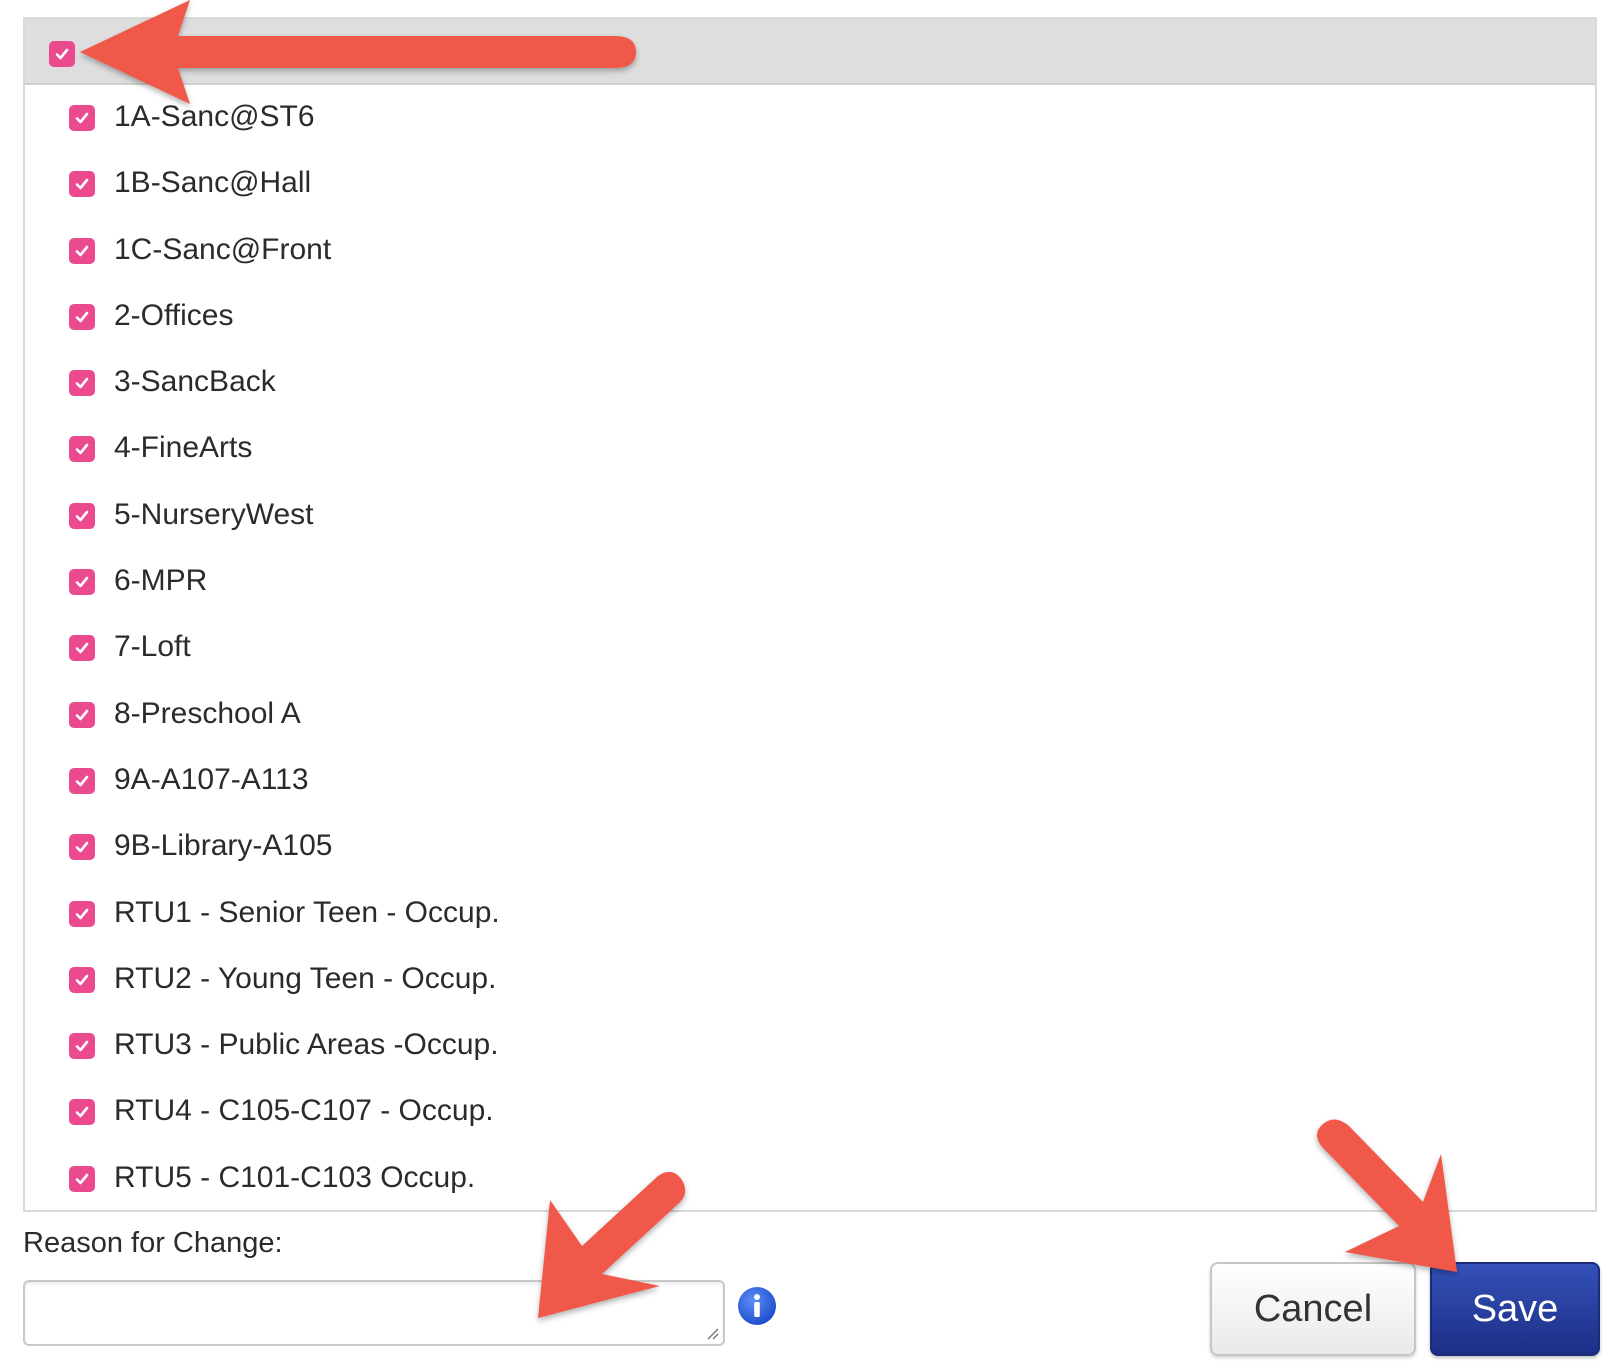 This screenshot has width=1622, height=1370. I want to click on zone-row: 1A-Sanc@ST6, so click(810, 118).